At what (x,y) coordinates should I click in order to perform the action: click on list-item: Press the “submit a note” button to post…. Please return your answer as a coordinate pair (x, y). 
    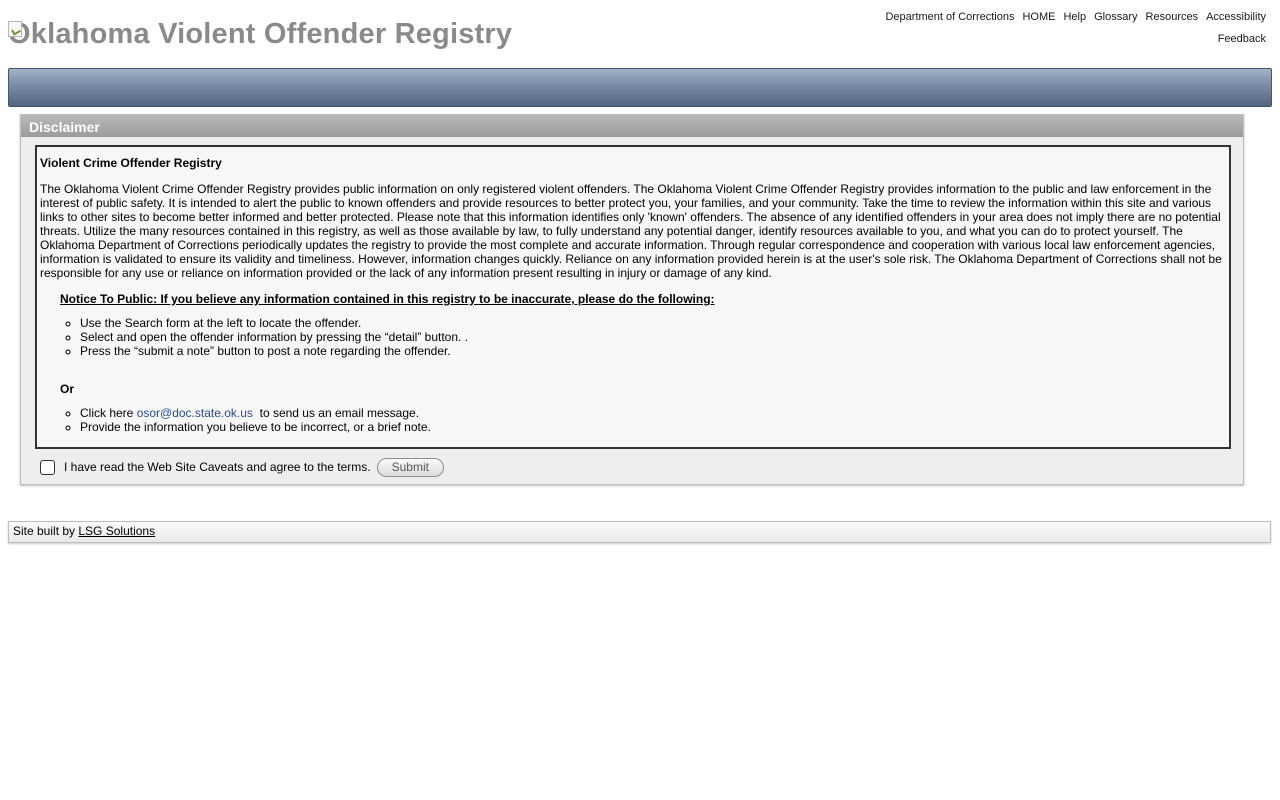
    Looking at the image, I should click on (653, 351).